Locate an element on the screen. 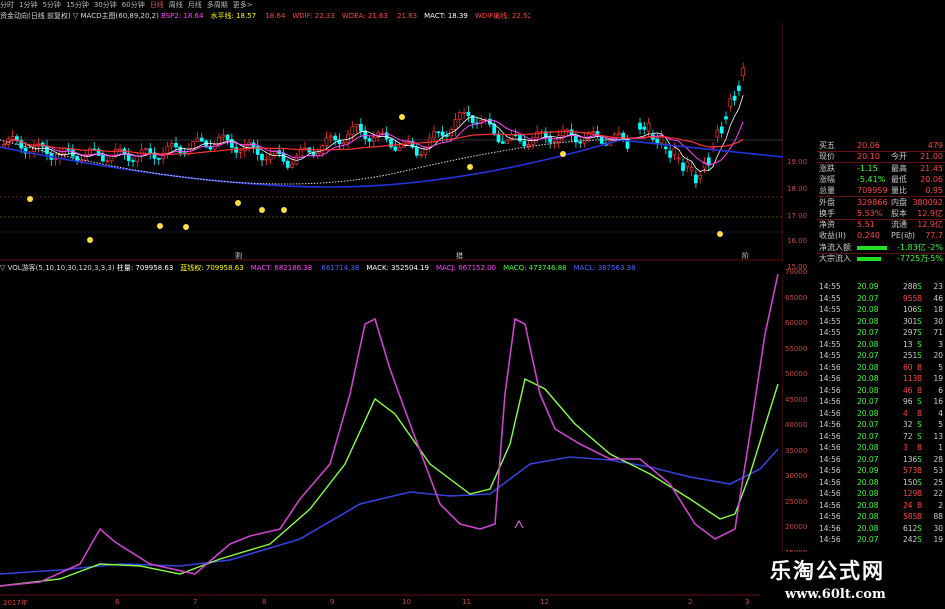  quote-label-2: -7725万 is located at coordinates (913, 258).